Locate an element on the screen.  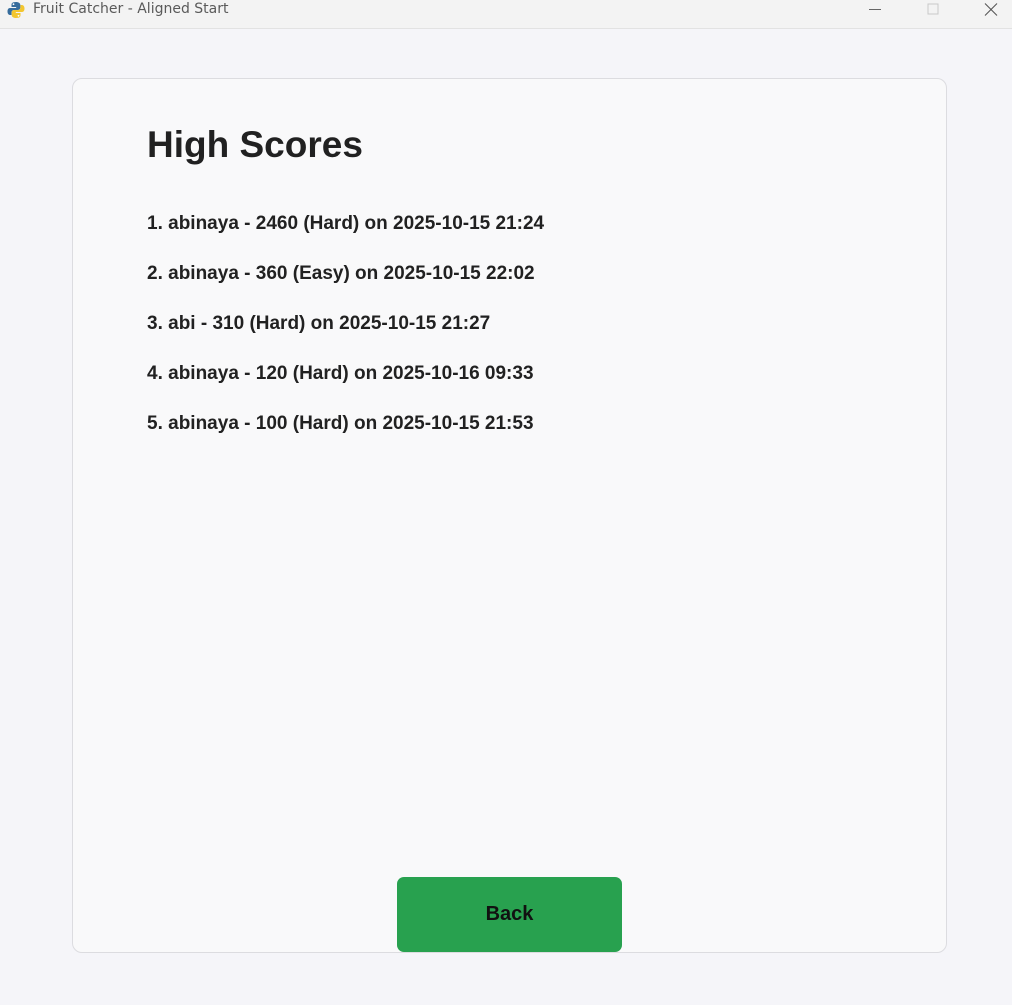
maximize-icon is located at coordinates (933, 9).